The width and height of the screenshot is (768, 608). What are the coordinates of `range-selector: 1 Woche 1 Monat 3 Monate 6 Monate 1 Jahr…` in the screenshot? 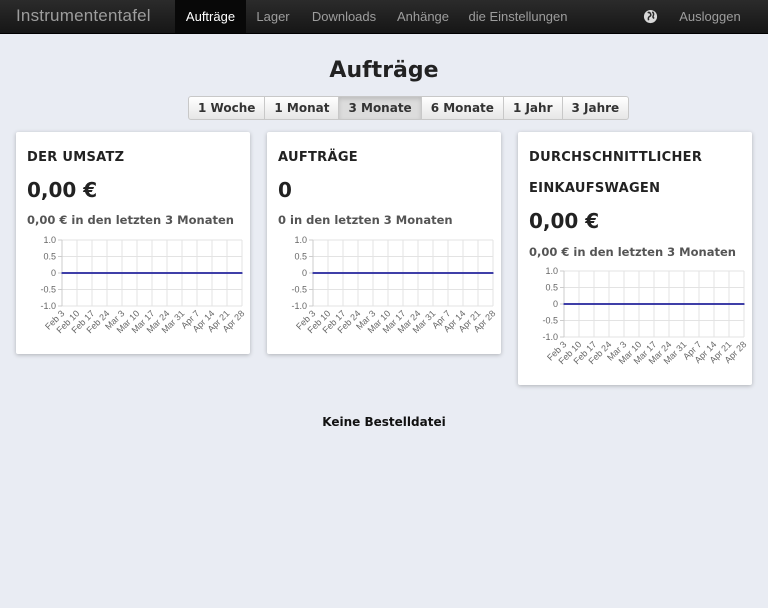 It's located at (409, 108).